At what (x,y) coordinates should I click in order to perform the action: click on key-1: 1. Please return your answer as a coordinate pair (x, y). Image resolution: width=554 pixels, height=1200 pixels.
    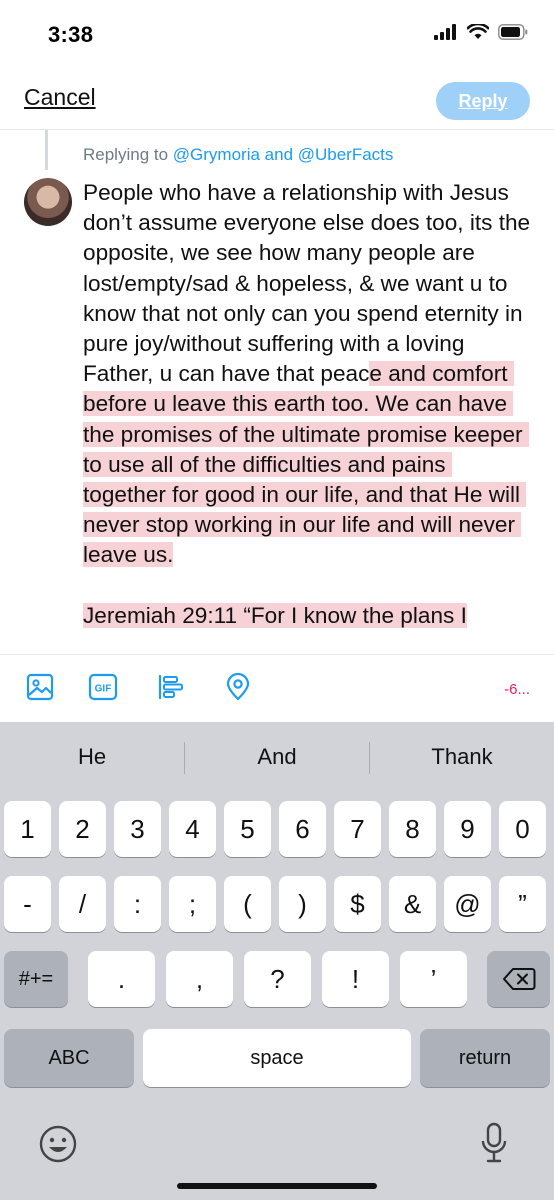
    Looking at the image, I should click on (27, 829).